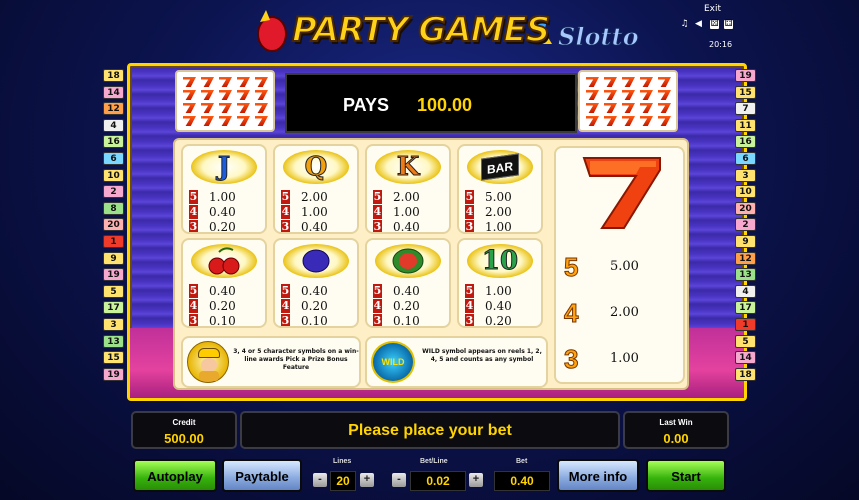 The width and height of the screenshot is (859, 500). I want to click on betline-plus-button: +, so click(476, 480).